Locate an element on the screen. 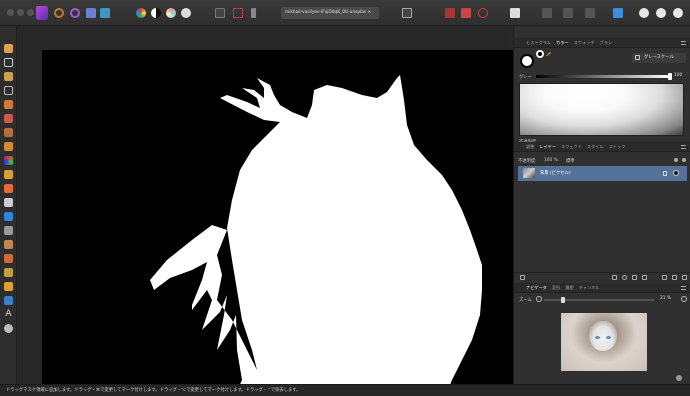  studio-icon is located at coordinates (618, 13).